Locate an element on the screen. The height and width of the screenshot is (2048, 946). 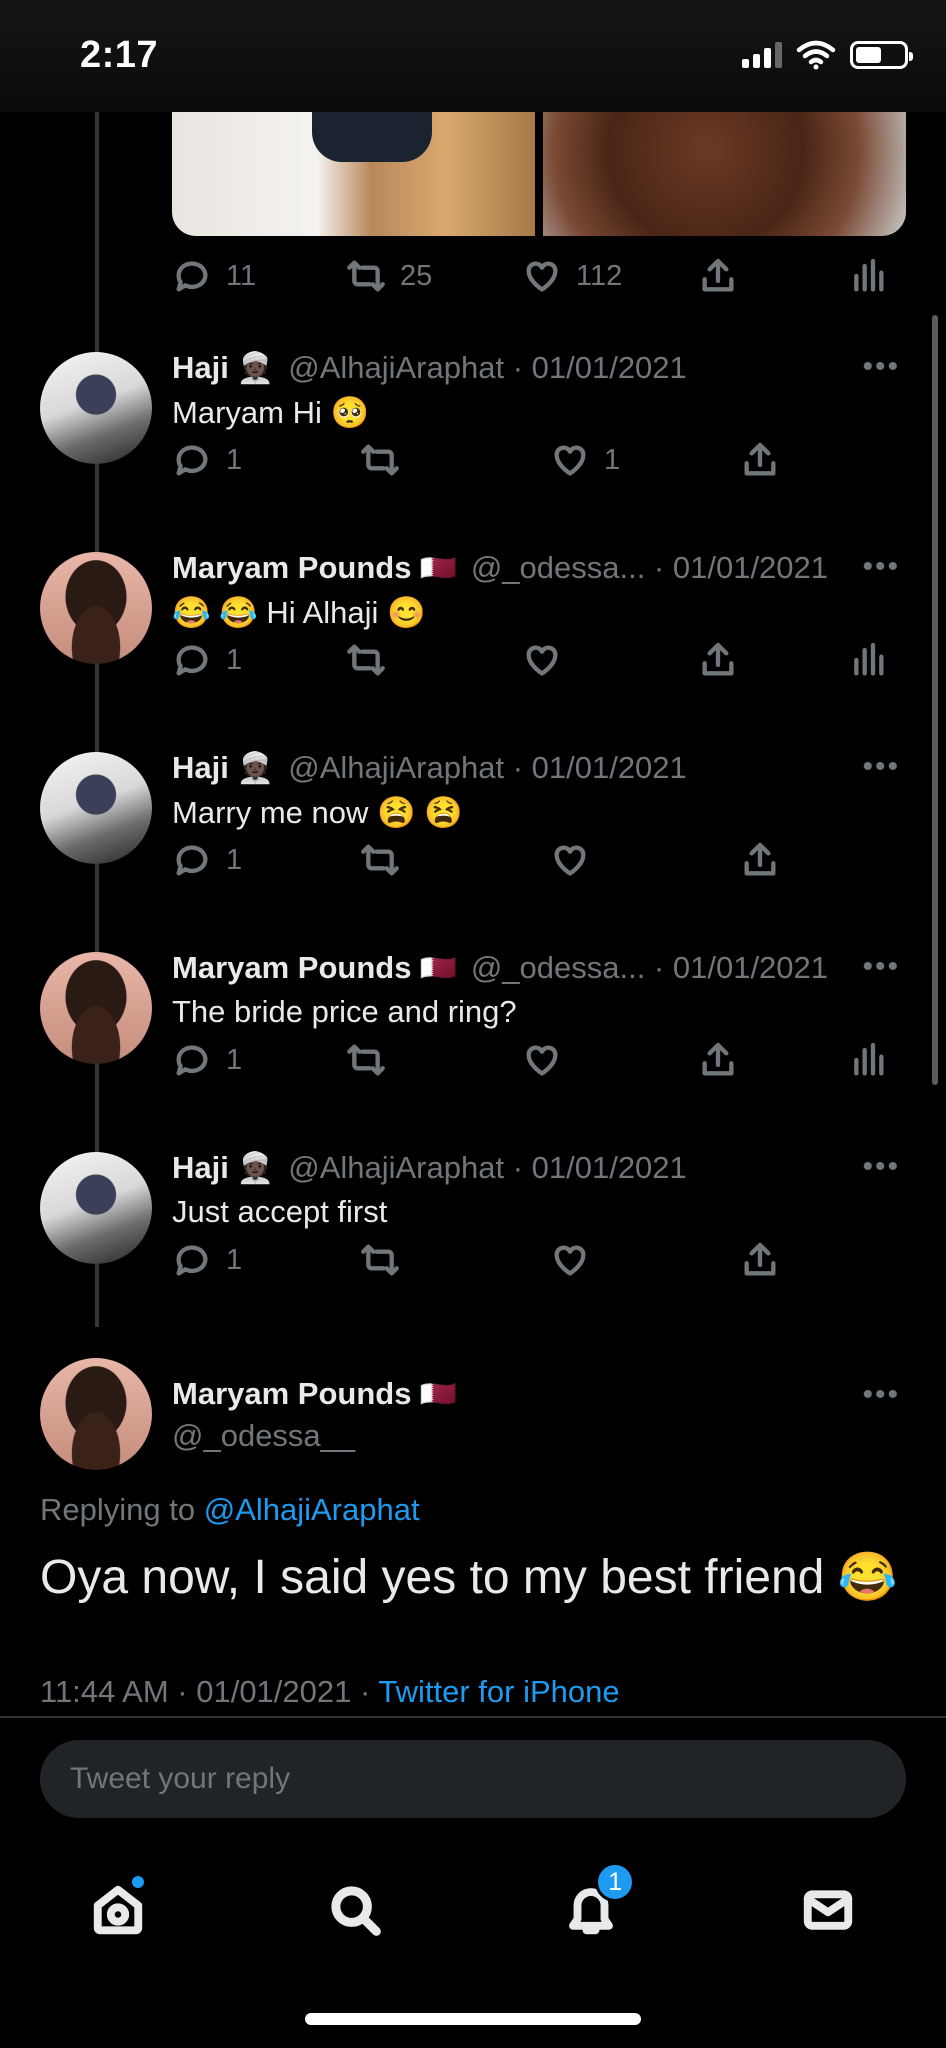
tweet-text: Just accept first is located at coordinates (280, 1211).